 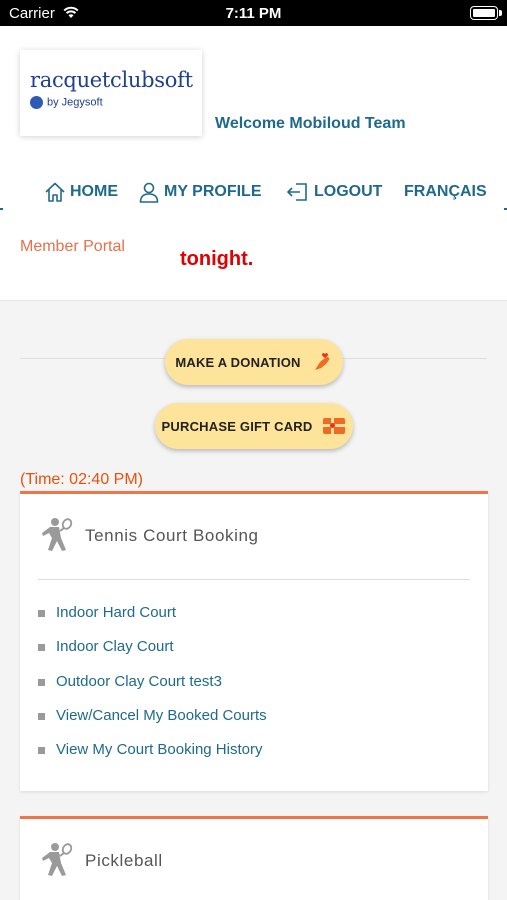 I want to click on link-label: Indoor Clay Court, so click(x=115, y=647).